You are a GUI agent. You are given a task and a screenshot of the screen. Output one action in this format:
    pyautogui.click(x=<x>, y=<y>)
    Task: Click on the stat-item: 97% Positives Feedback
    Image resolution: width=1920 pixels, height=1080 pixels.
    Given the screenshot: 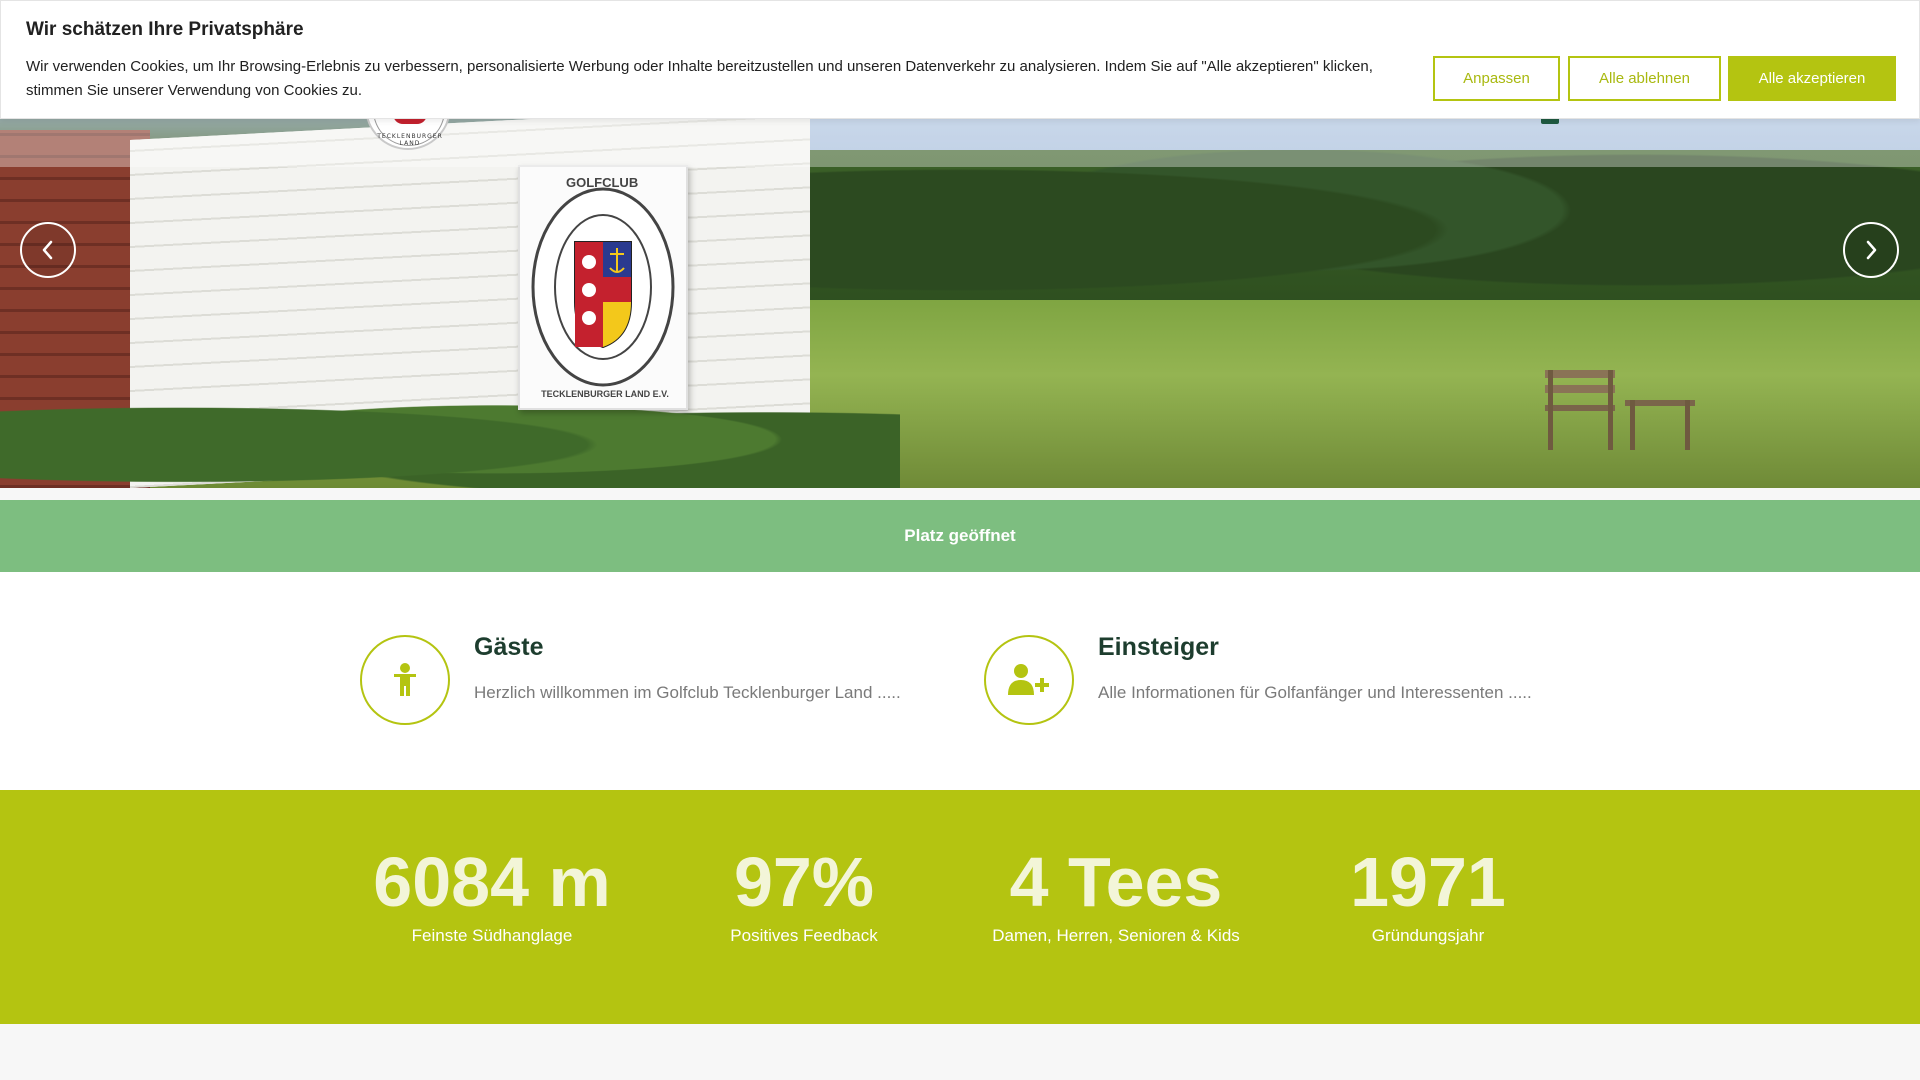 What is the action you would take?
    pyautogui.click(x=804, y=894)
    